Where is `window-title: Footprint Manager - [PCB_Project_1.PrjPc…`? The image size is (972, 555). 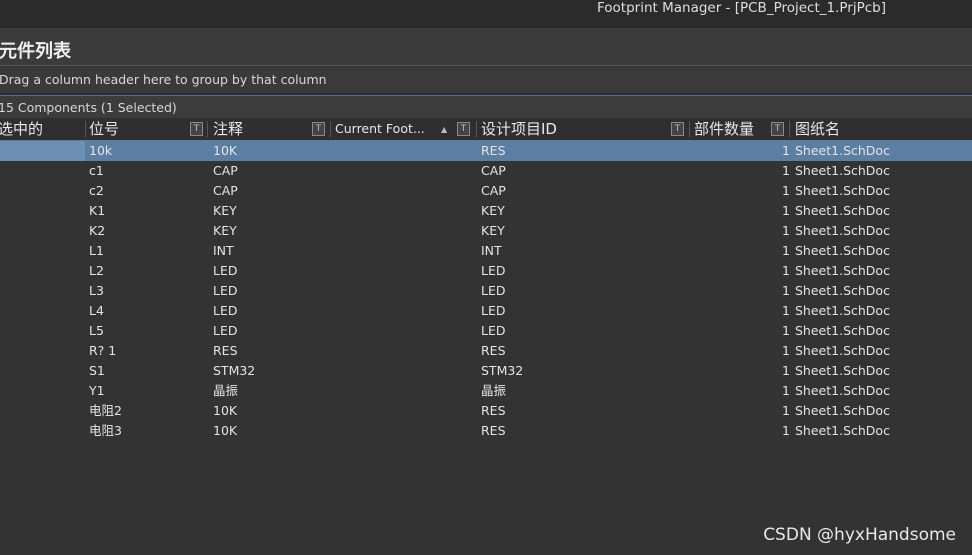 window-title: Footprint Manager - [PCB_Project_1.PrjPc… is located at coordinates (741, 8).